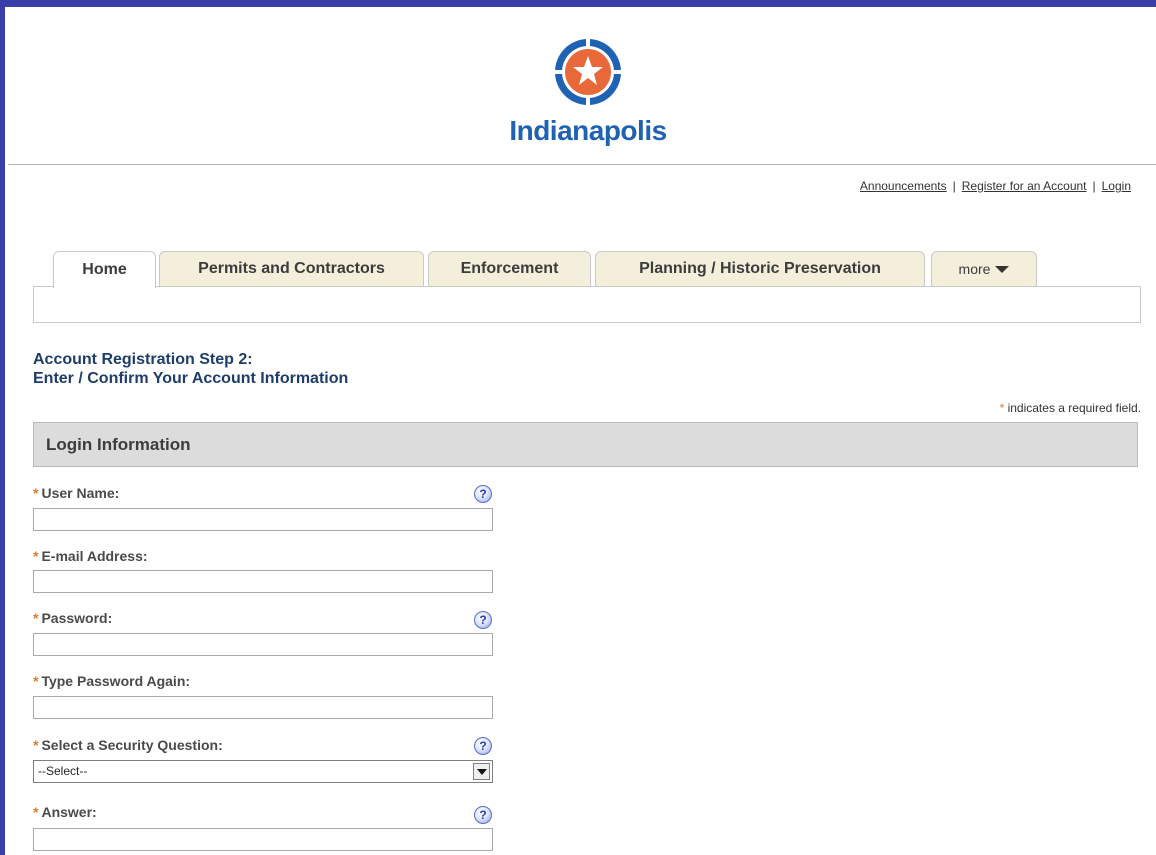  I want to click on indianapolis-logo, so click(588, 72).